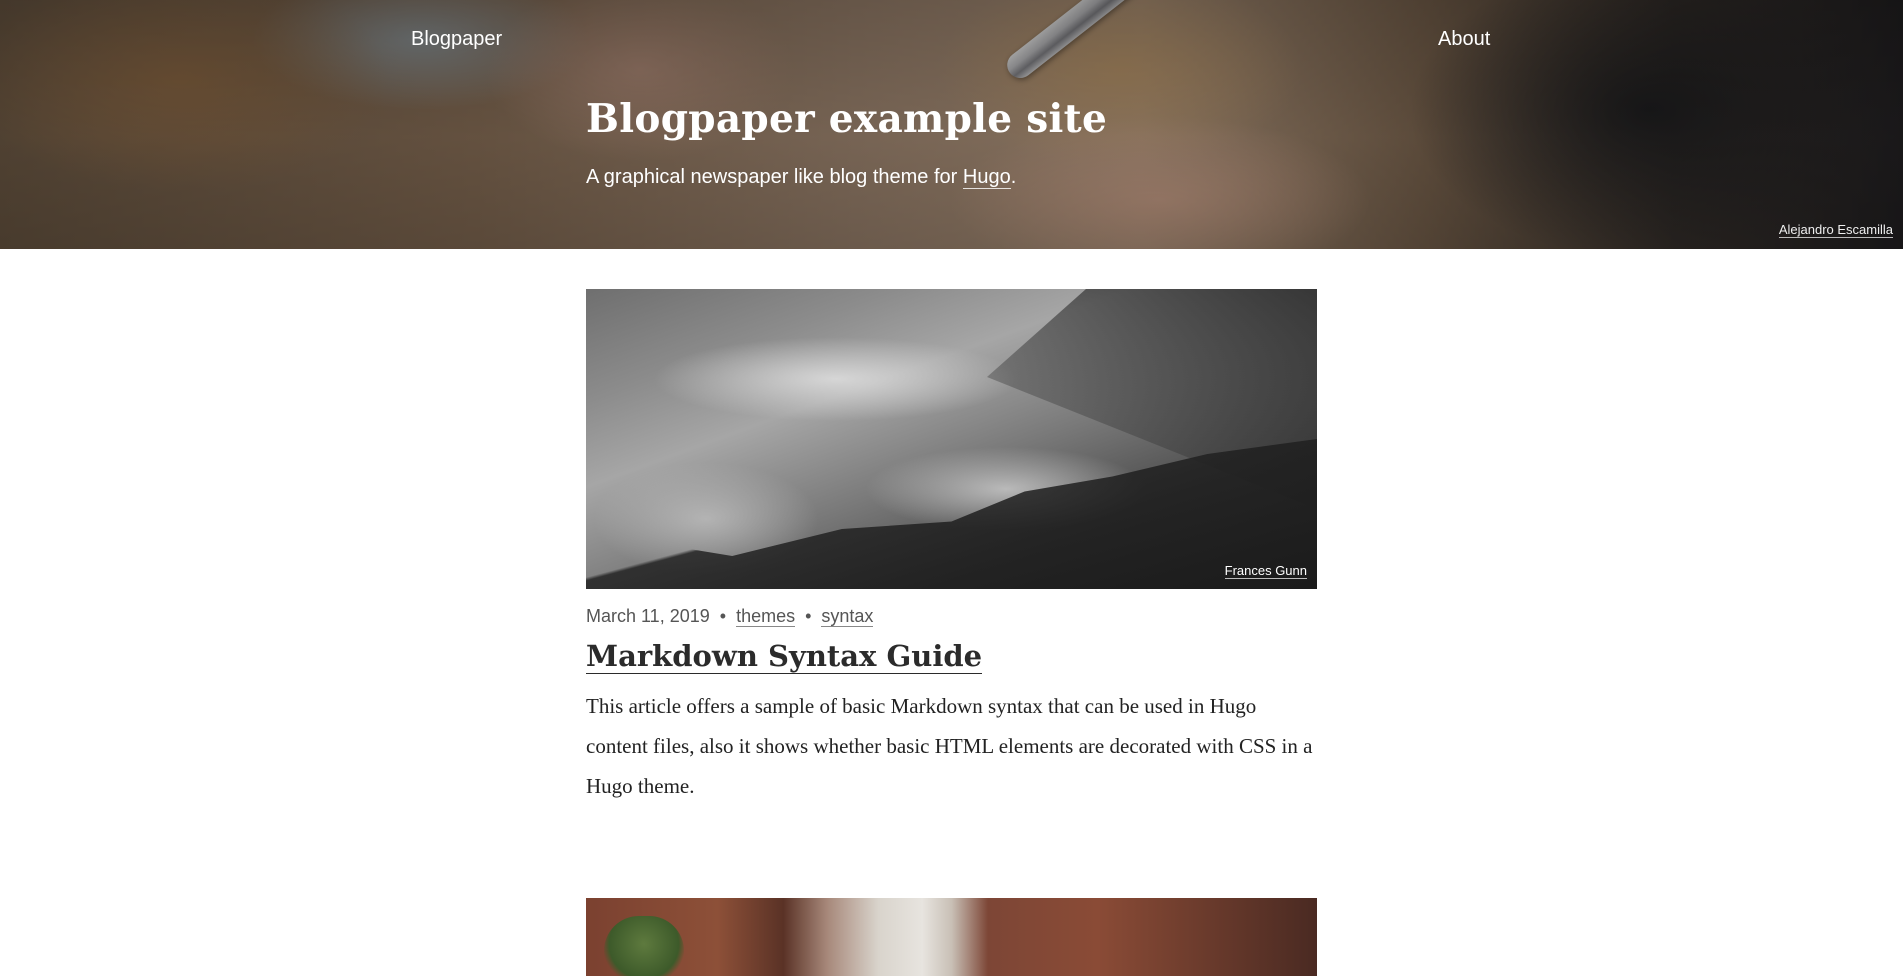  I want to click on tag-link-themes: themes, so click(766, 616).